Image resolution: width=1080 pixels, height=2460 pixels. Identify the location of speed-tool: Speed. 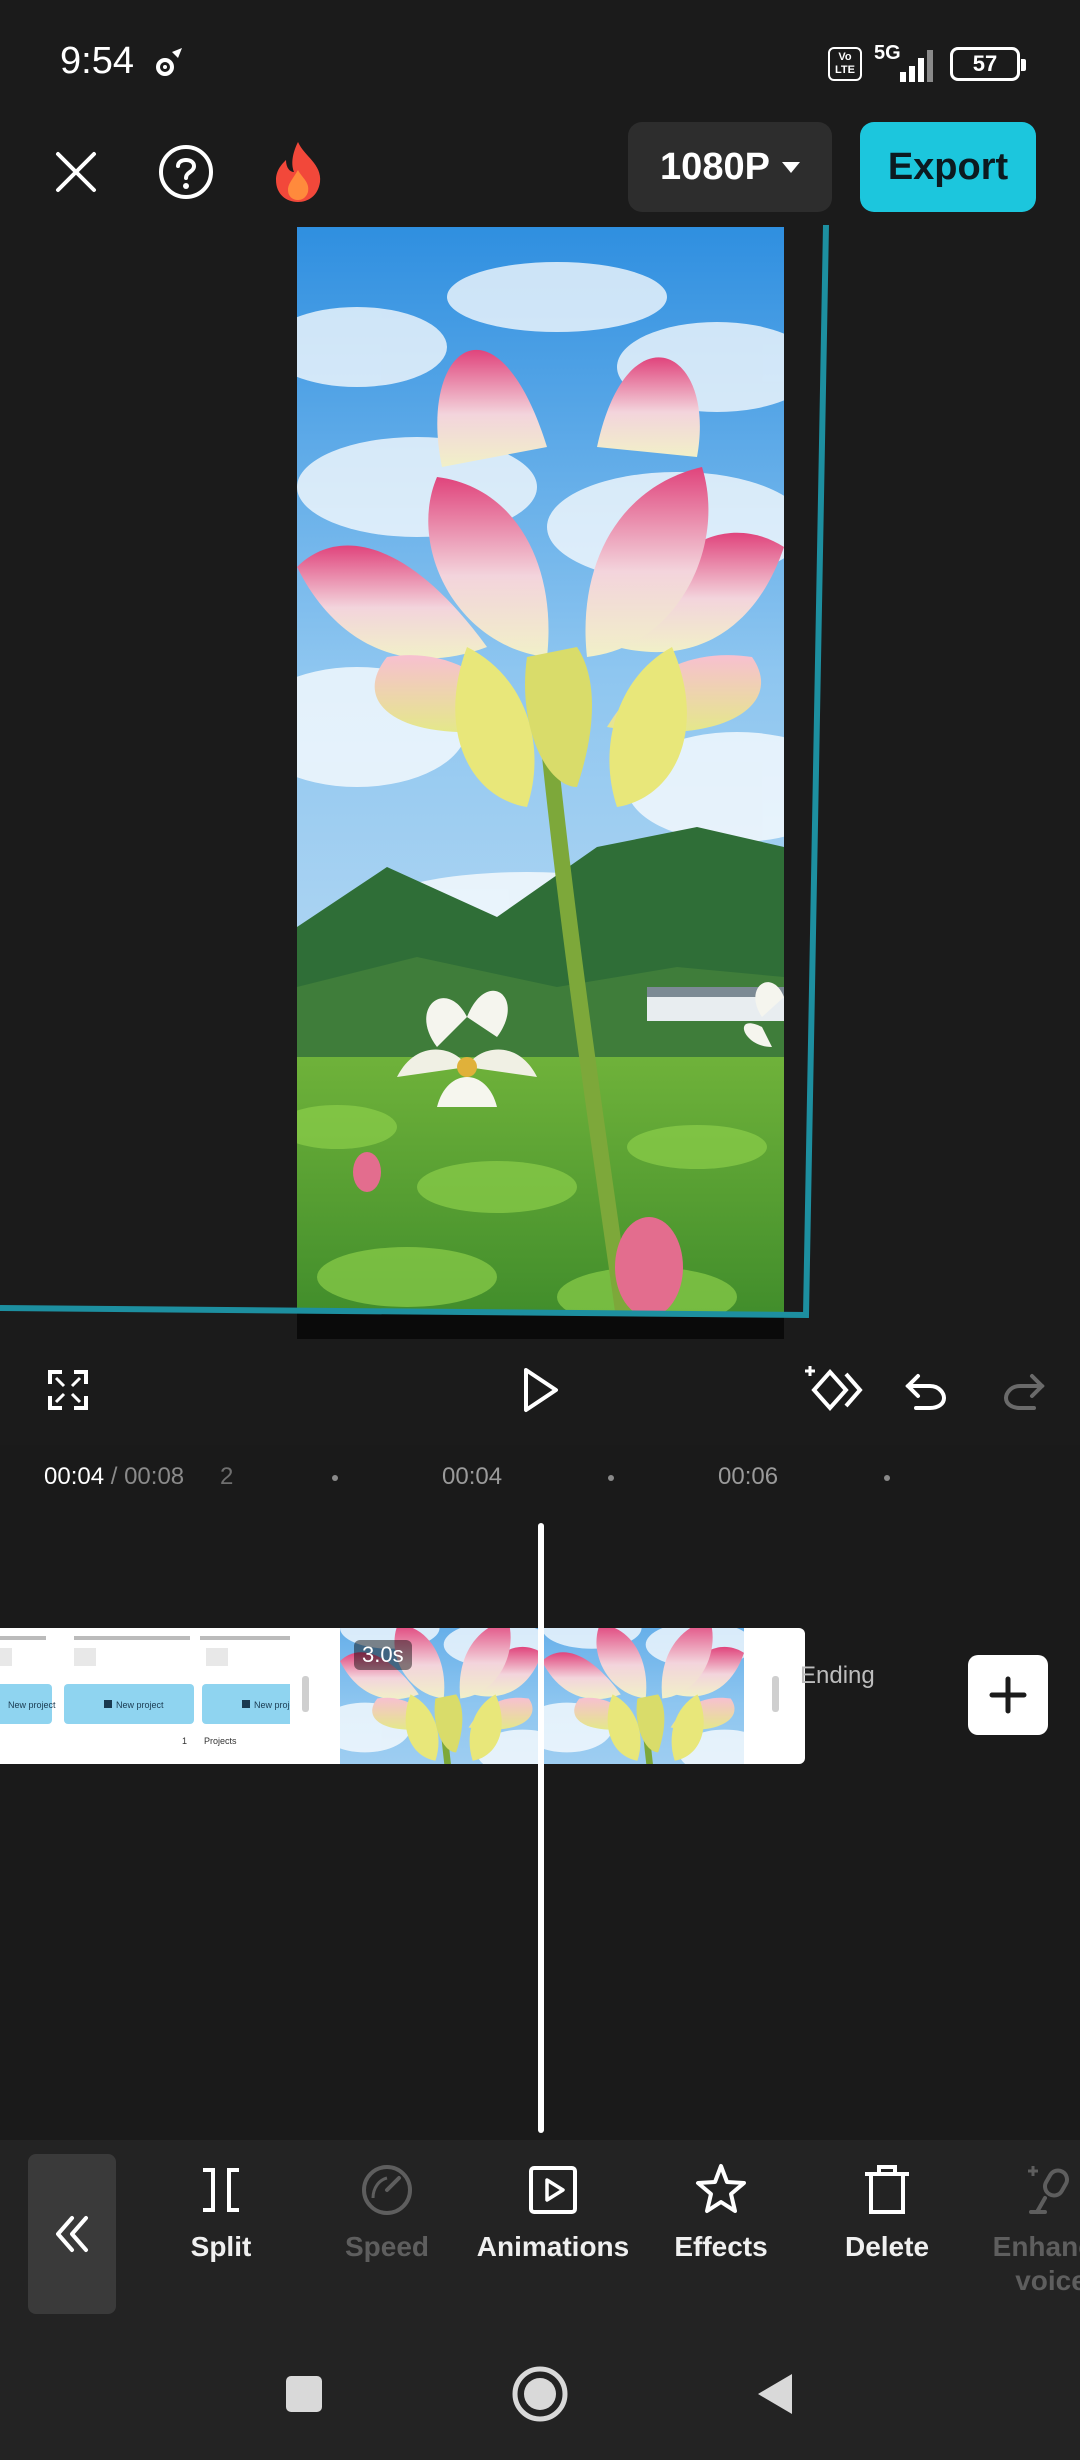
(387, 2238).